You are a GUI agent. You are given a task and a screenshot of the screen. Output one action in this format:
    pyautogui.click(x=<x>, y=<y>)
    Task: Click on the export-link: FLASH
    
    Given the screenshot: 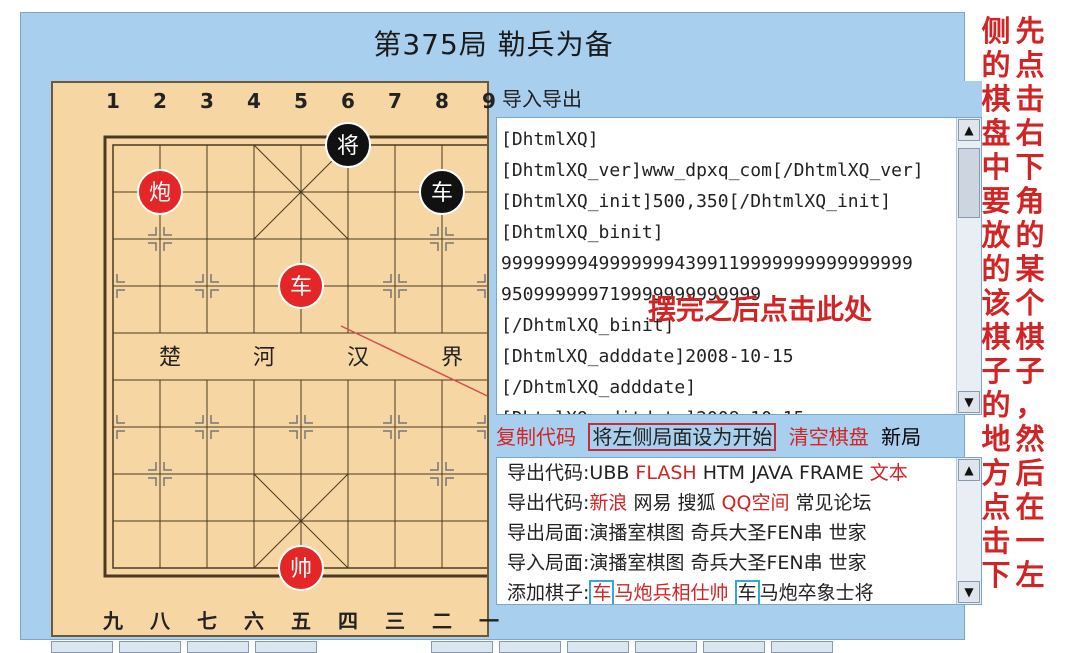 What is the action you would take?
    pyautogui.click(x=668, y=473)
    